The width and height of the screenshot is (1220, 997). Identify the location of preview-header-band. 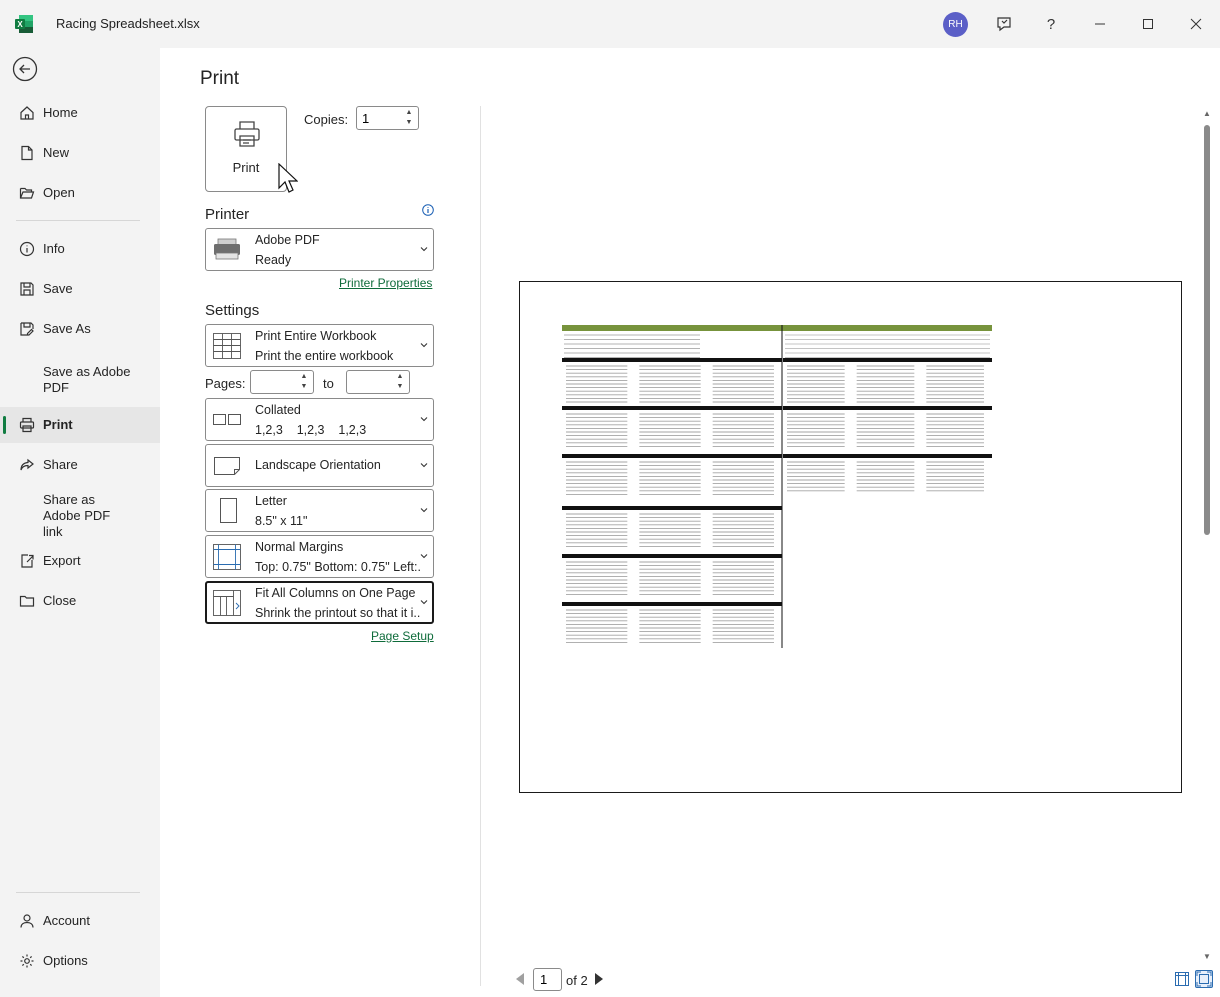
(777, 328).